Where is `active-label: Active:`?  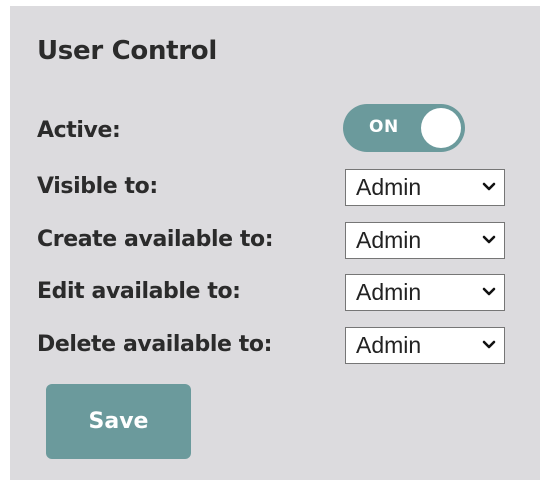
active-label: Active: is located at coordinates (79, 130).